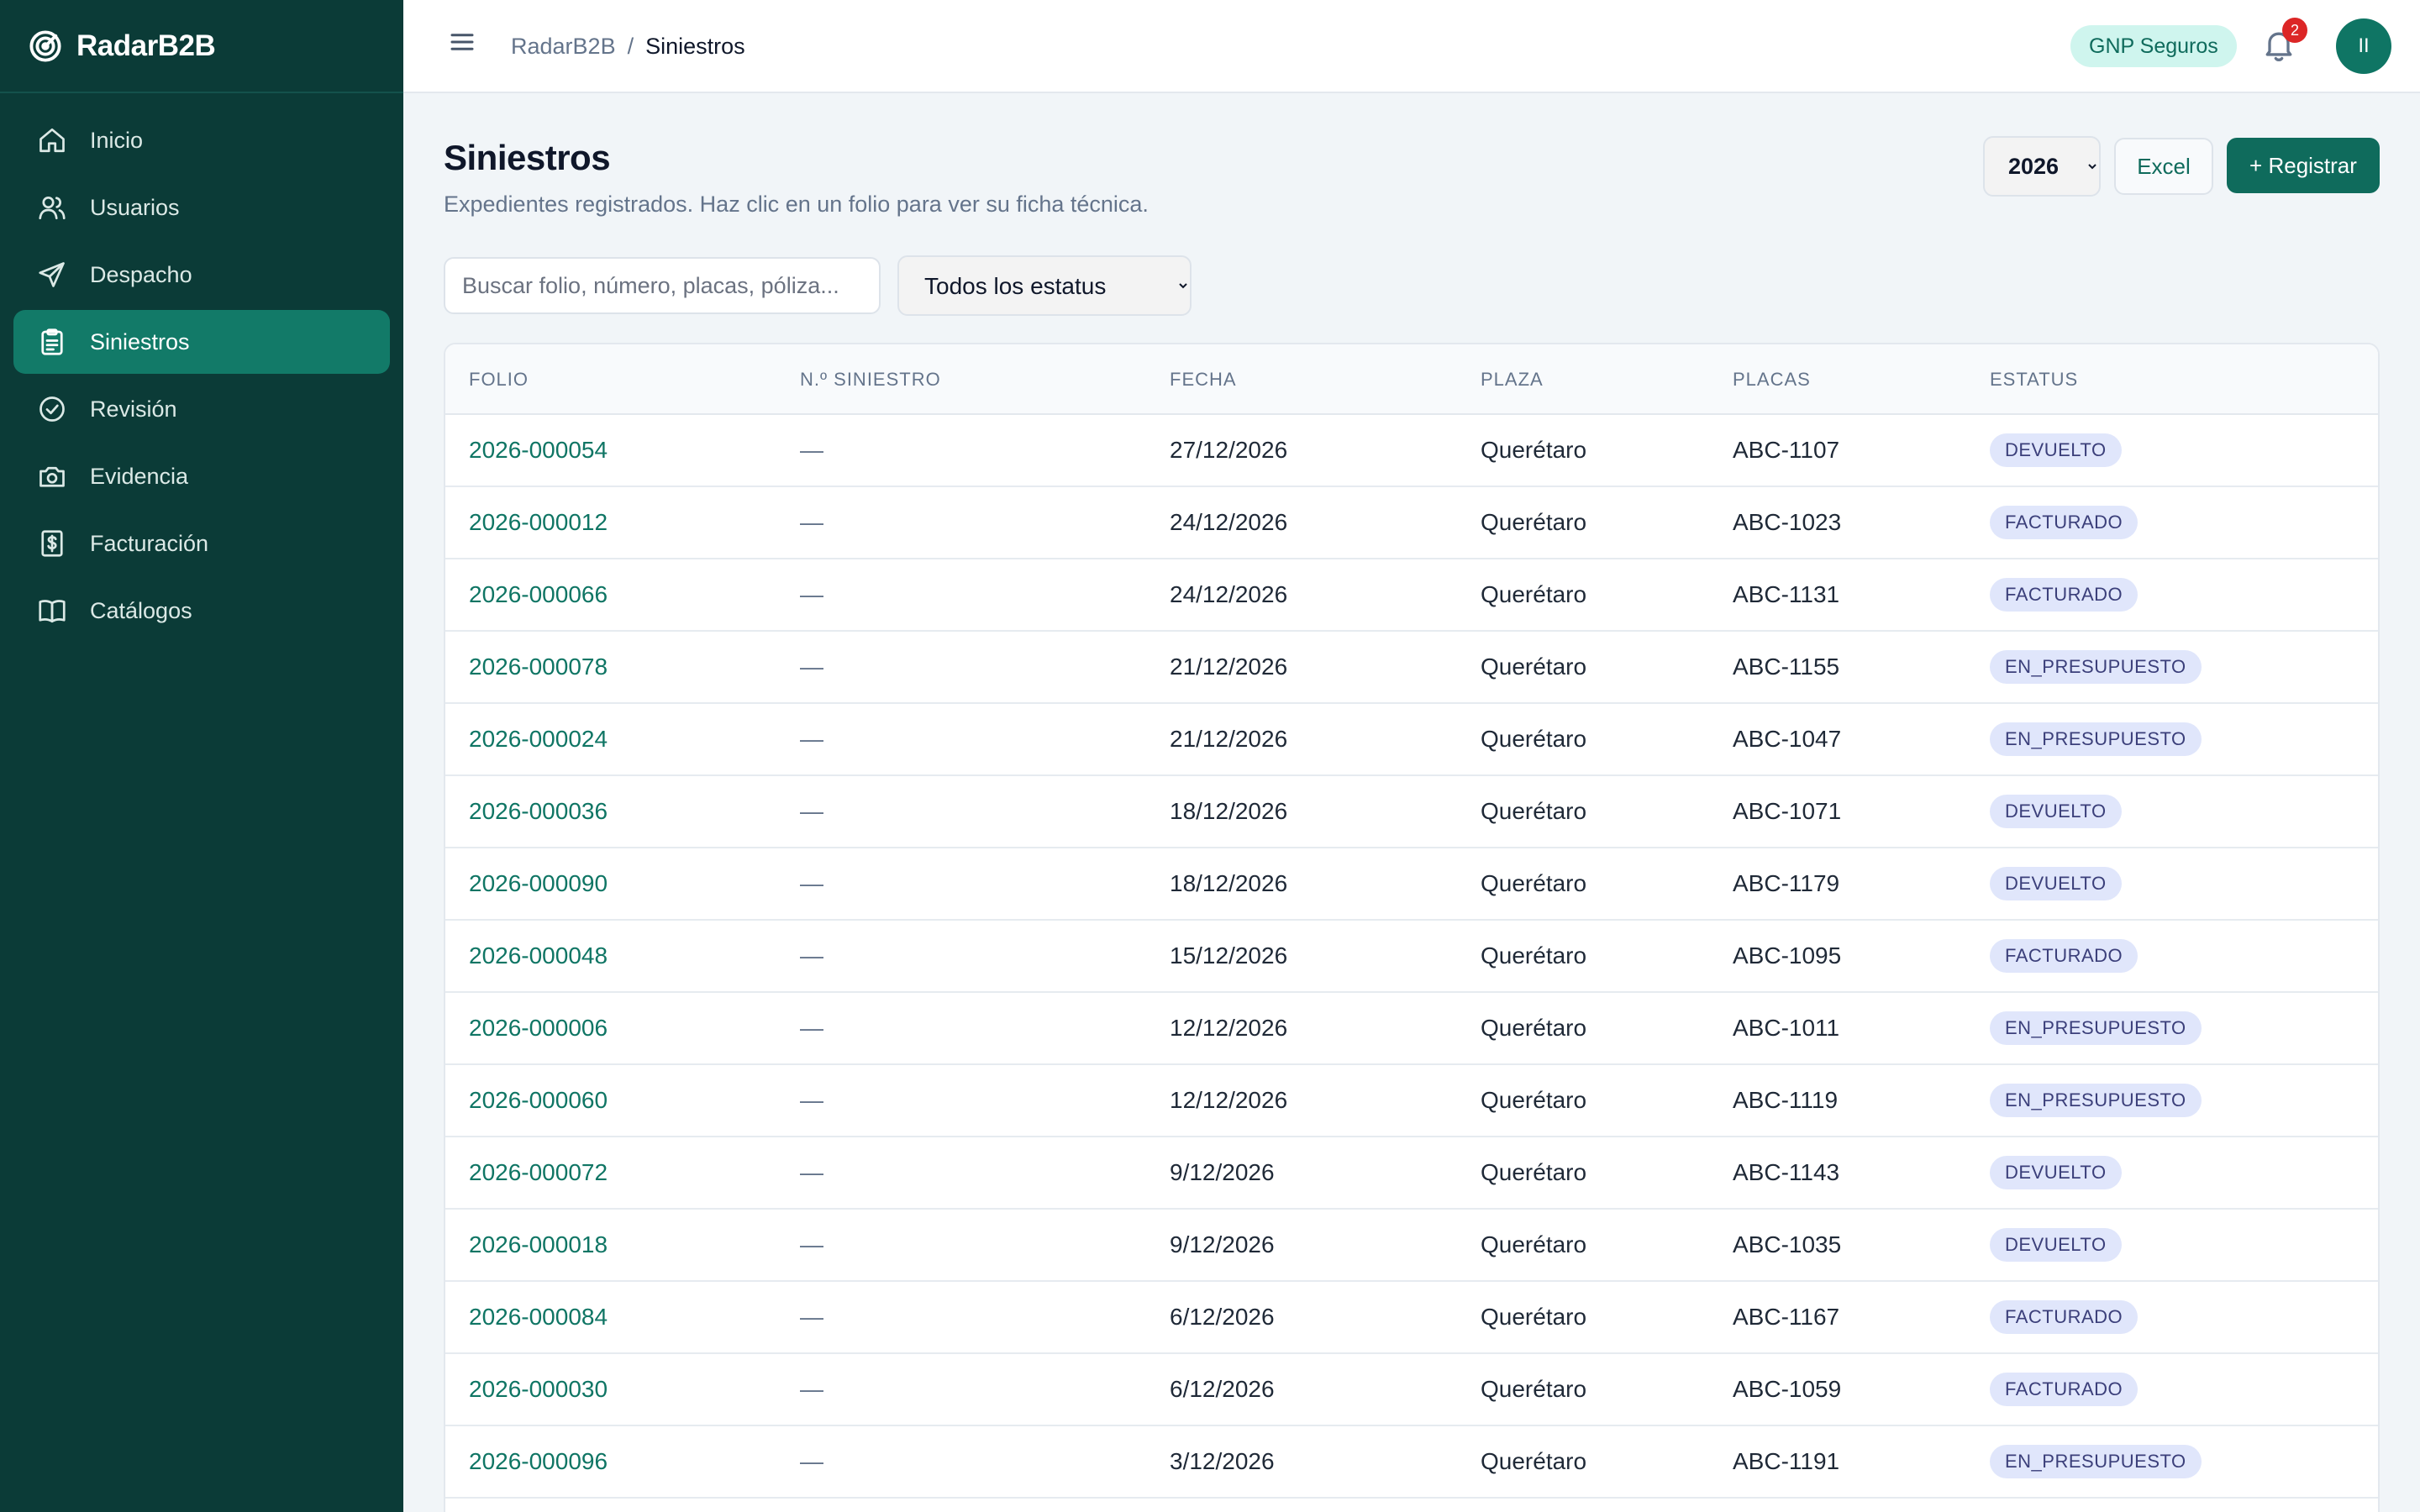  Describe the element at coordinates (1788, 955) in the screenshot. I see `plates-cell: ABC-1095` at that location.